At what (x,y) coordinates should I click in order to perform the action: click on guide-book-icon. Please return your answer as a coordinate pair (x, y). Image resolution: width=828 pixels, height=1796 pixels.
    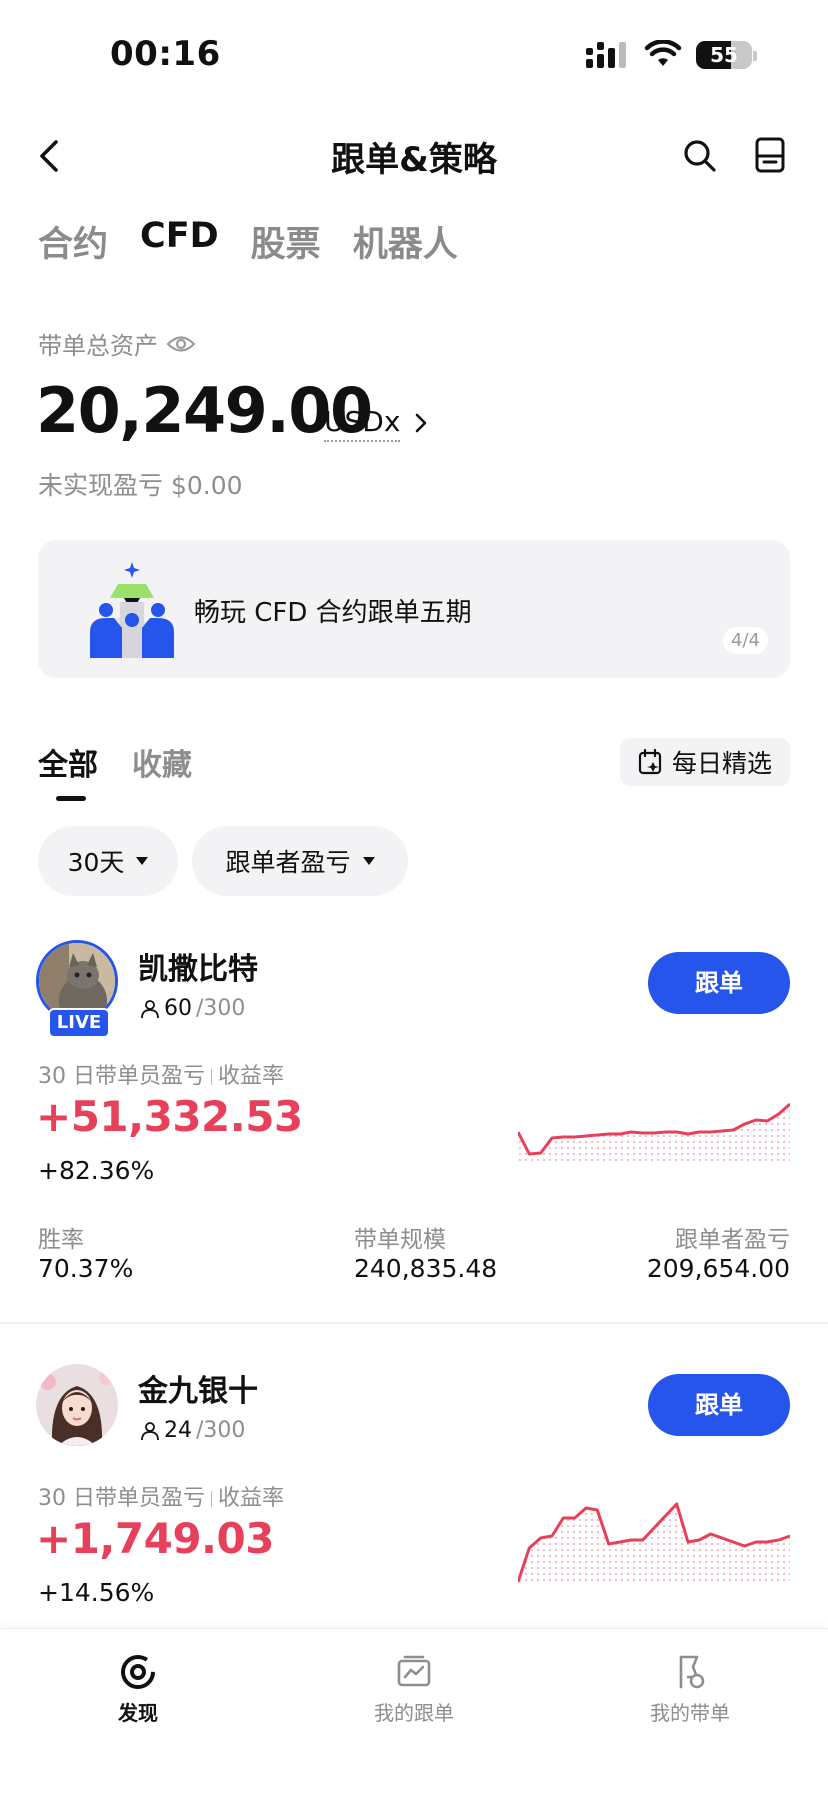
    Looking at the image, I should click on (770, 155).